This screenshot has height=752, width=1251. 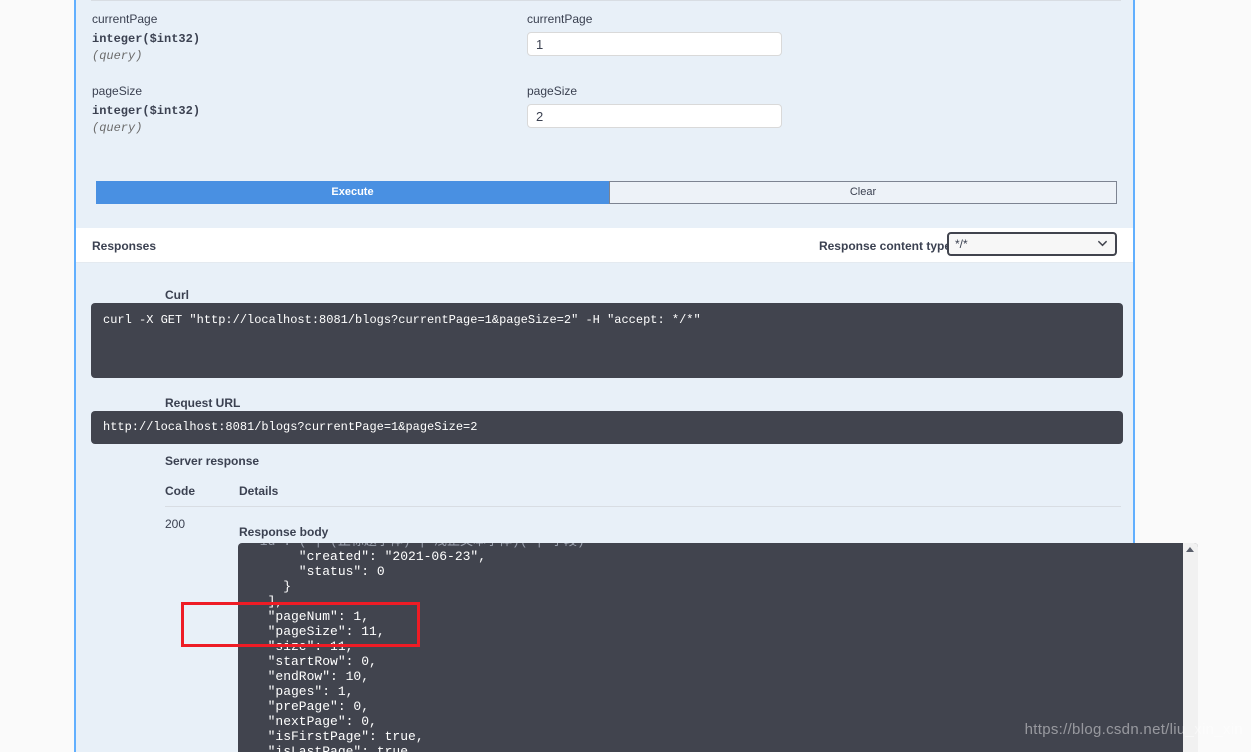 I want to click on column-header-details: Details, so click(x=259, y=491).